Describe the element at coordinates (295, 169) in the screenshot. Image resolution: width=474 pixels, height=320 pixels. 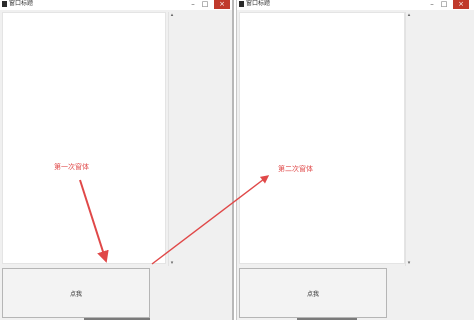
I see `annotation-second-window: 第二次窗体` at that location.